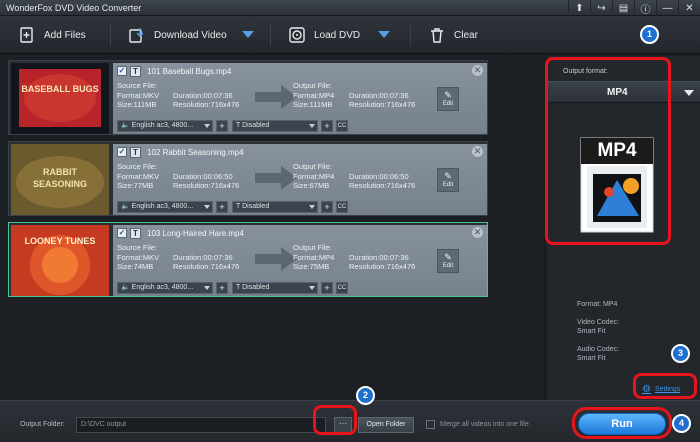 Image resolution: width=700 pixels, height=442 pixels. What do you see at coordinates (622, 424) in the screenshot?
I see `run-button: Run` at bounding box center [622, 424].